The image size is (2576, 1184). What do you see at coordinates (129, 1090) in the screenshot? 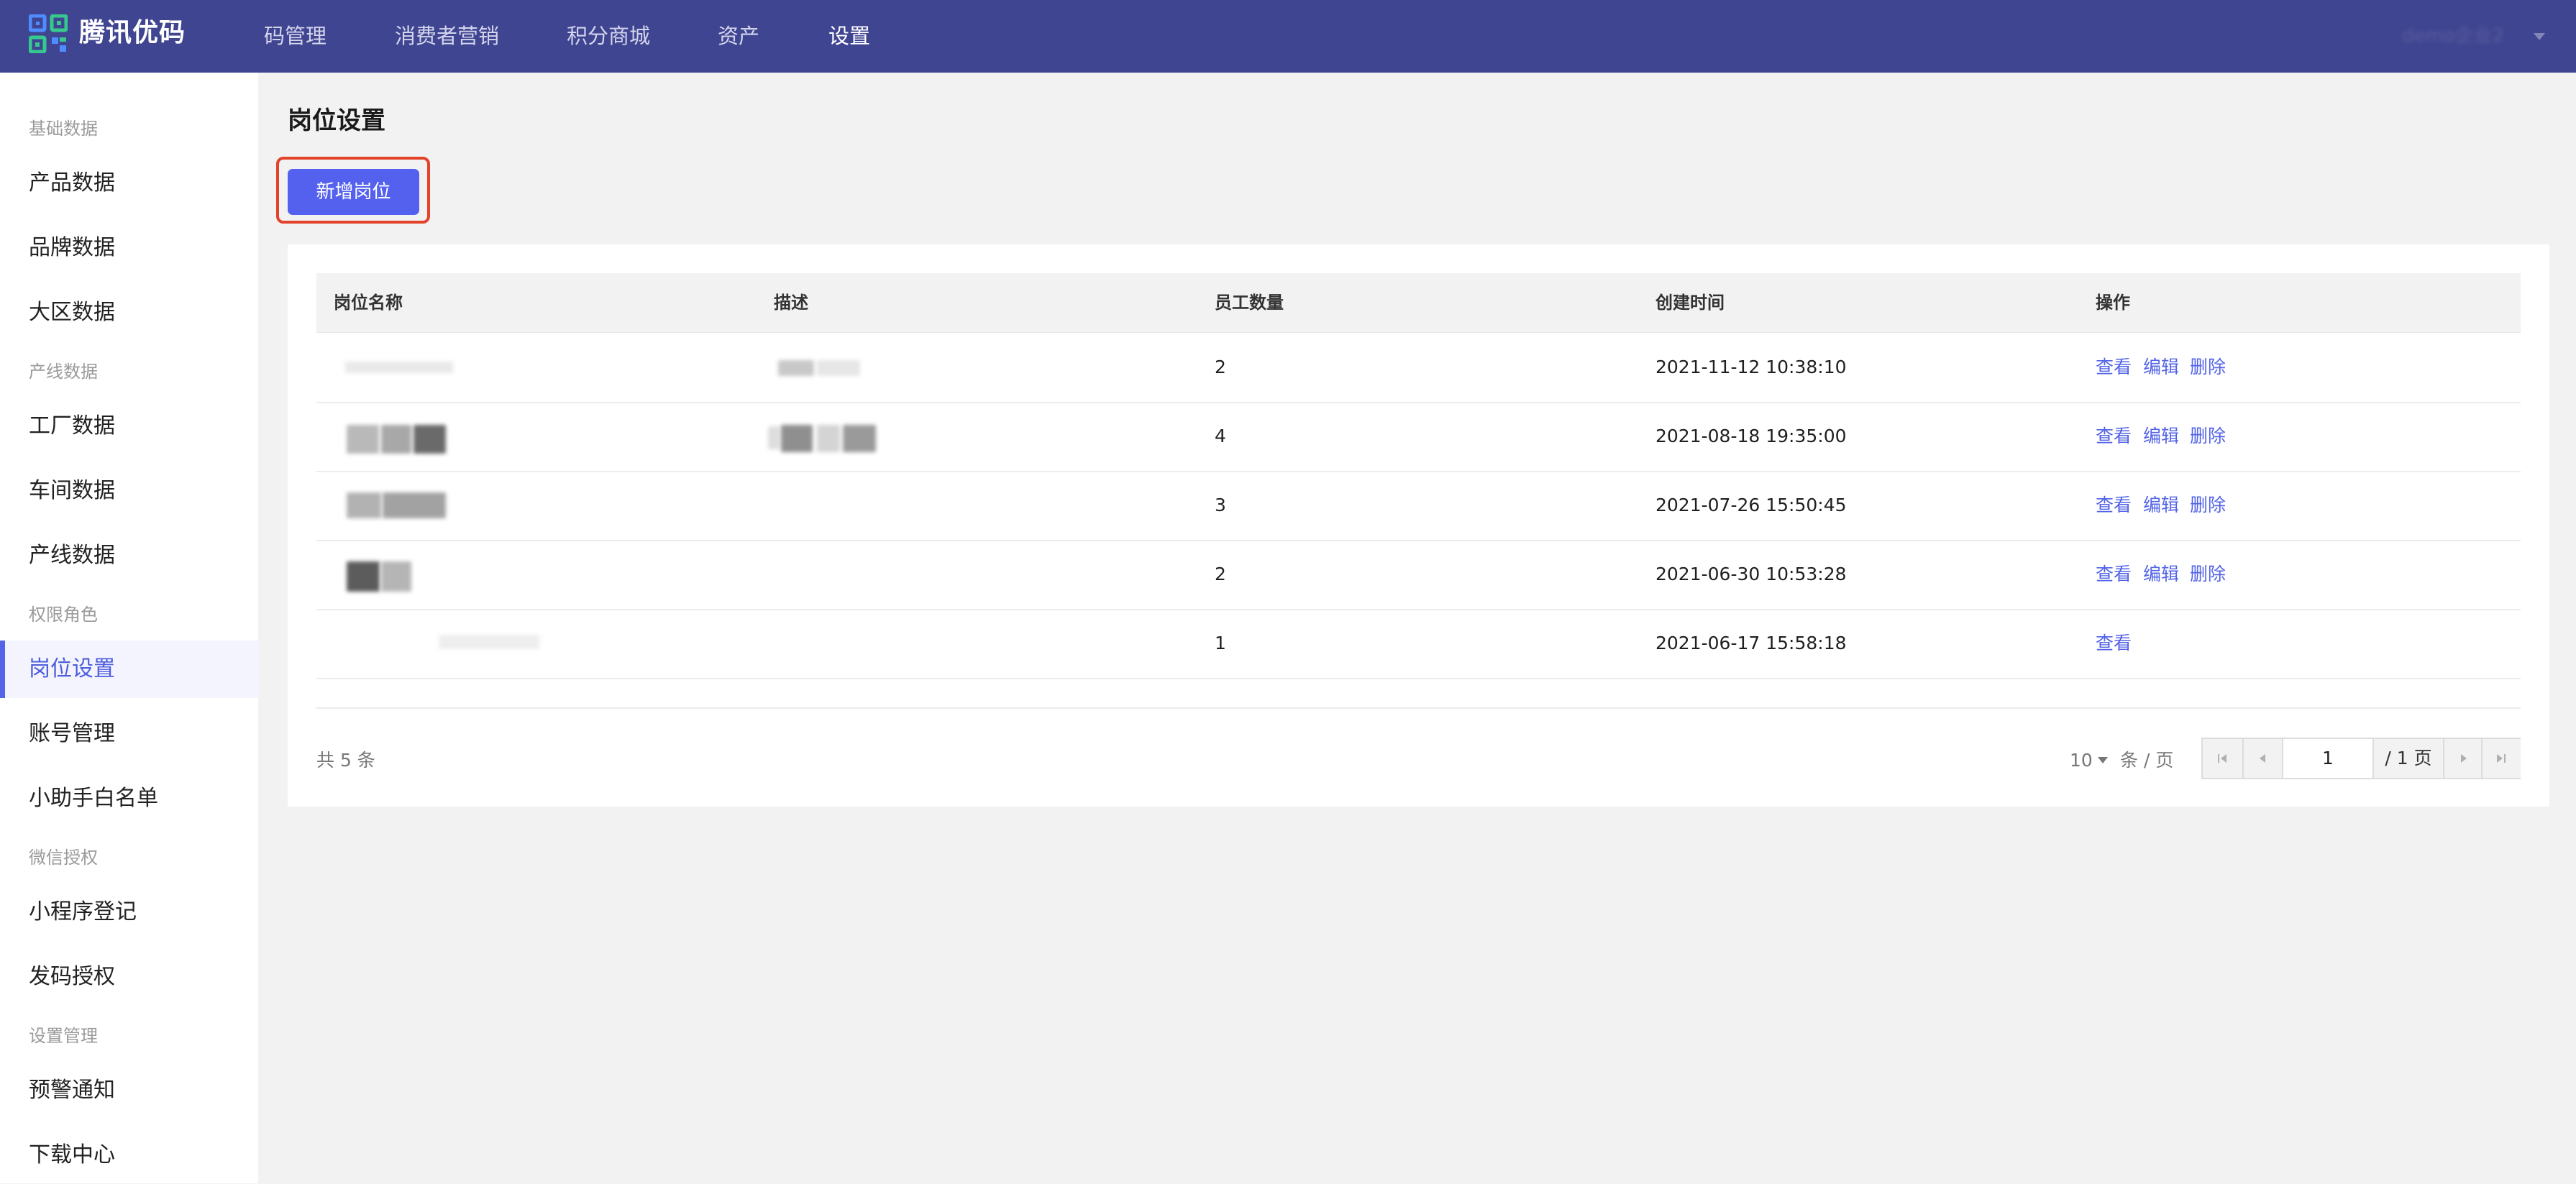
I see `sidebar-item-alert-notifications: 预警通知` at bounding box center [129, 1090].